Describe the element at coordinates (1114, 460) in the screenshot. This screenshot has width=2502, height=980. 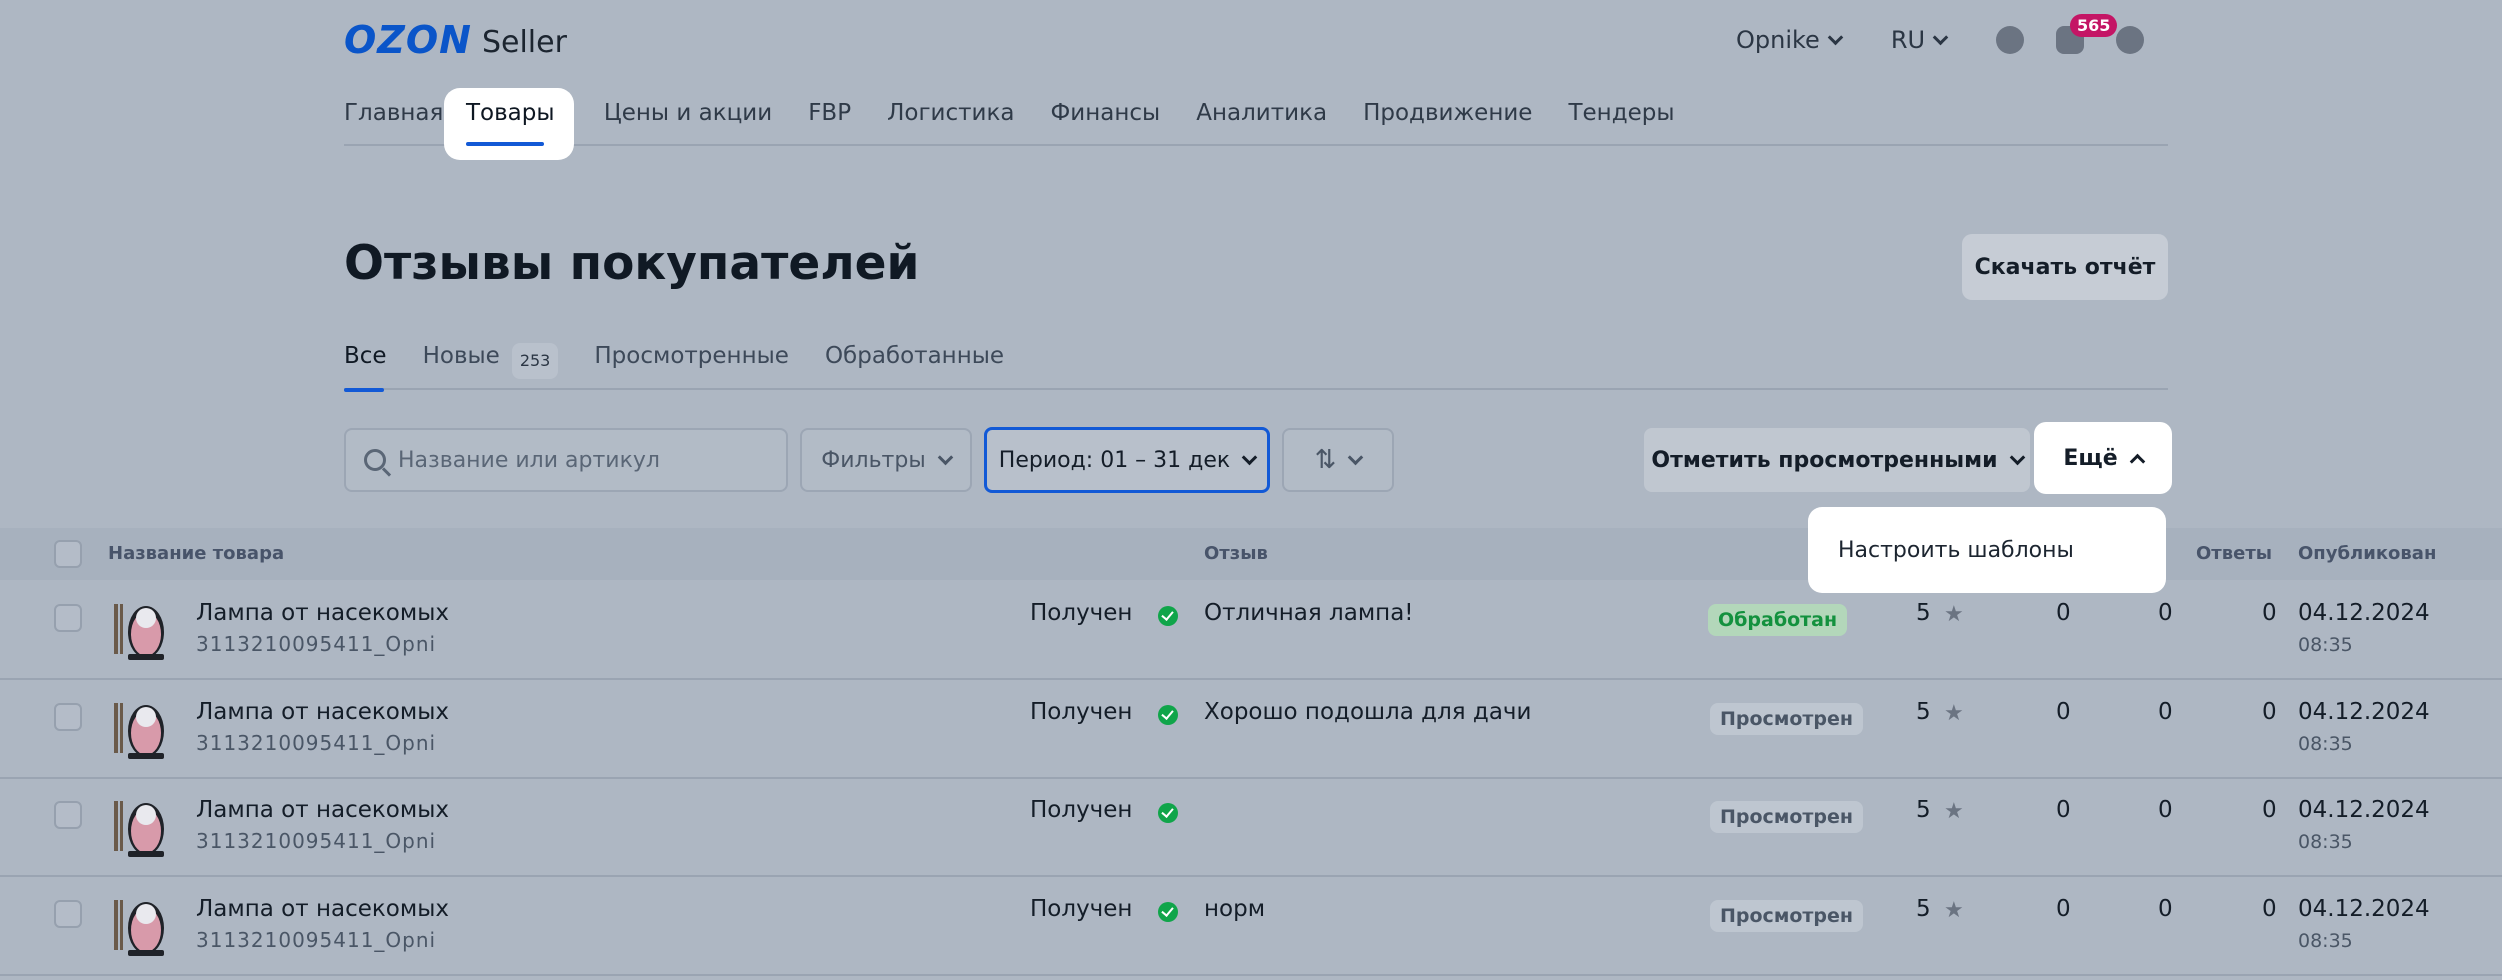
I see `period-label: Период: 01 – 31 дек` at that location.